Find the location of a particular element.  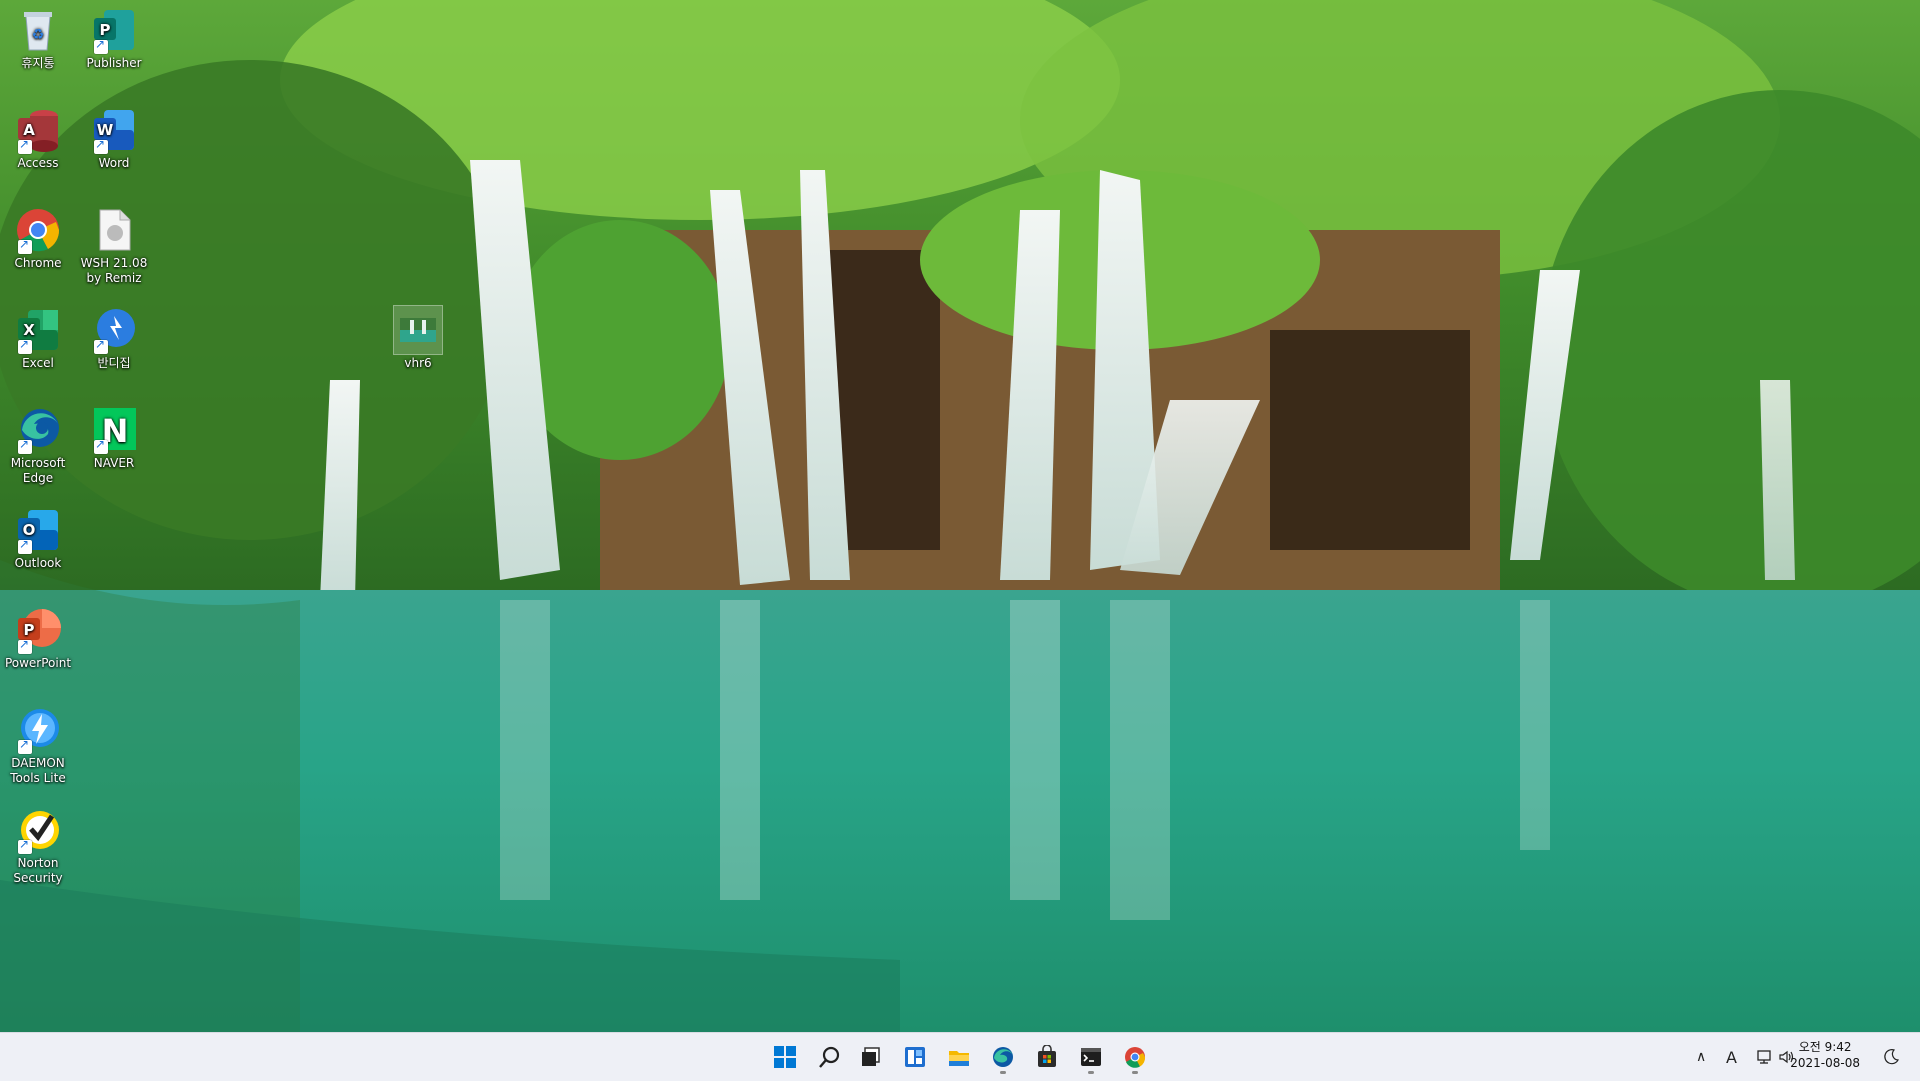

desktop-icon-bandizip: 반디집 is located at coordinates (114, 338).